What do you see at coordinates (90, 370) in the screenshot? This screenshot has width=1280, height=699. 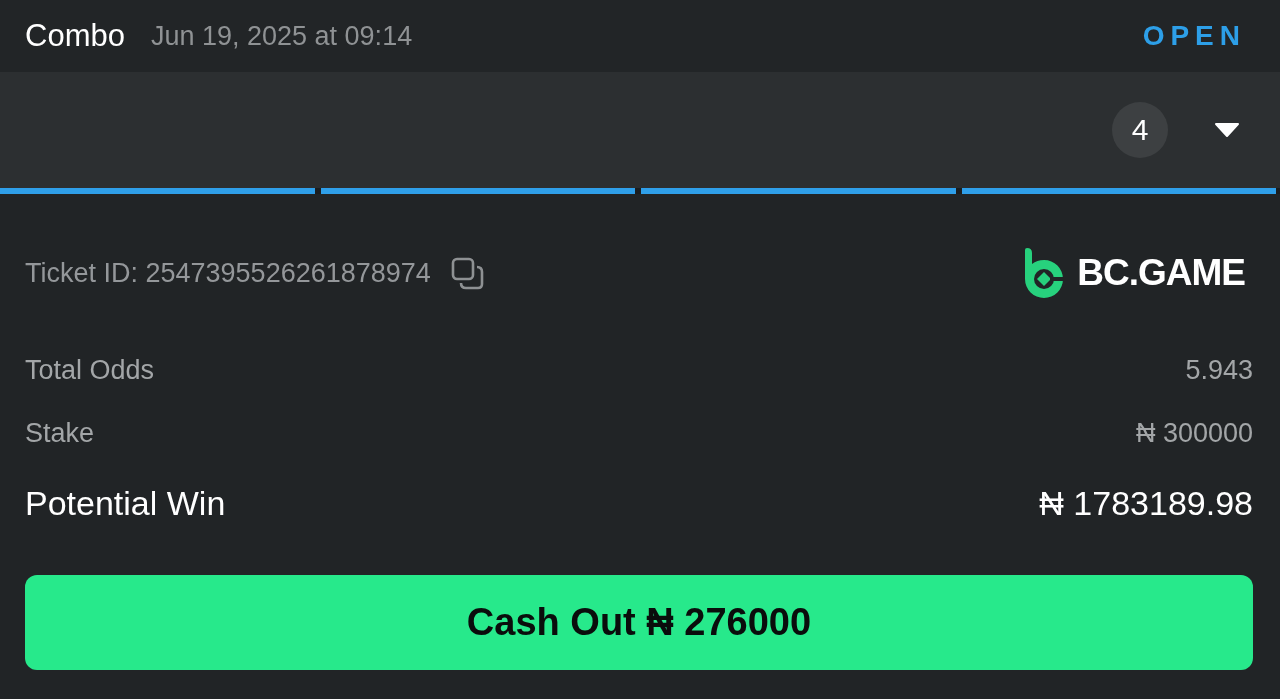 I see `summary-label: Total Odds` at bounding box center [90, 370].